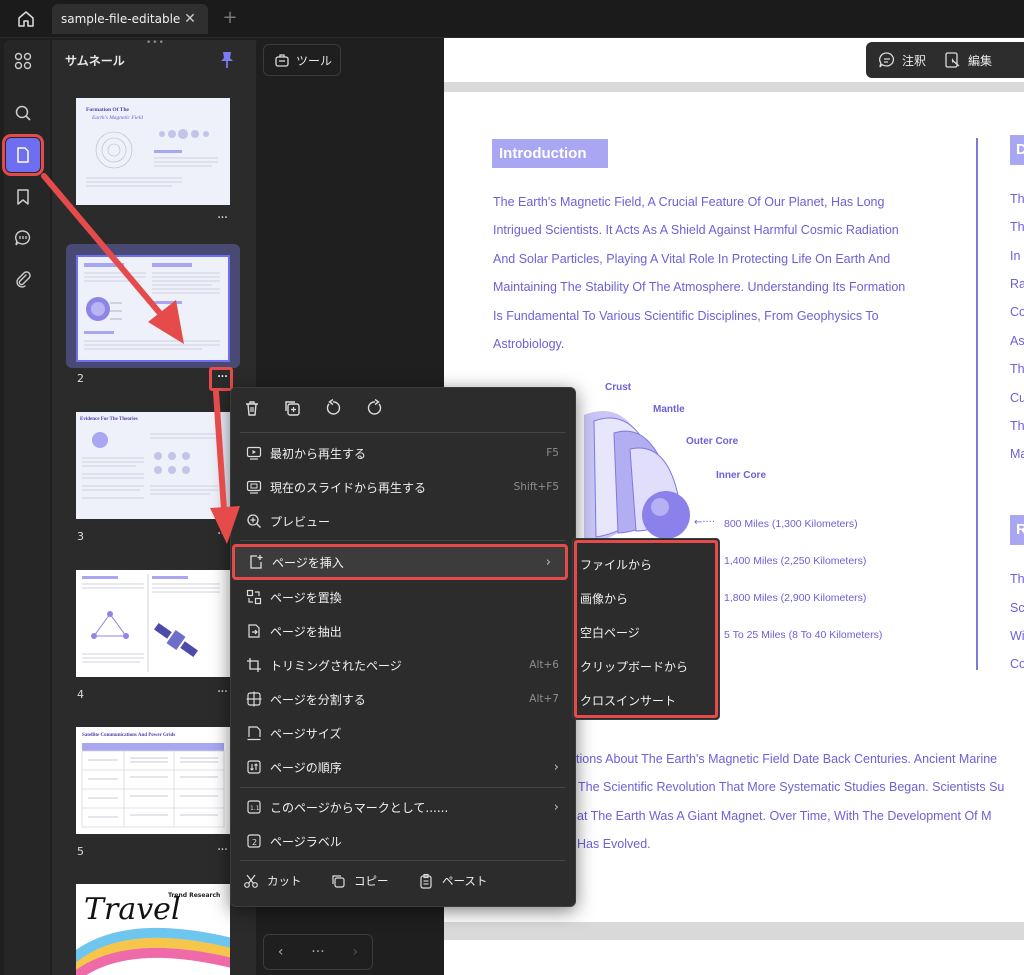  What do you see at coordinates (403, 631) in the screenshot?
I see `menu-extract-page: ページを抽出` at bounding box center [403, 631].